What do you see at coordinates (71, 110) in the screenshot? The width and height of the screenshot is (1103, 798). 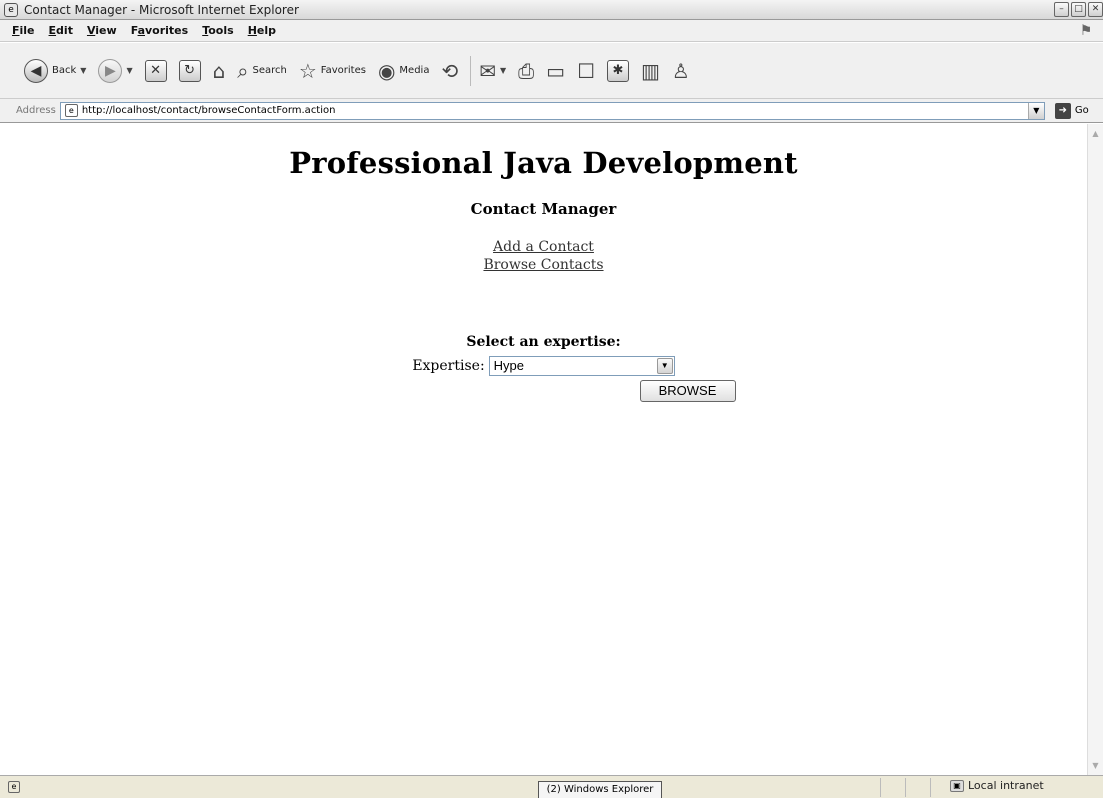 I see `page-icon: e` at bounding box center [71, 110].